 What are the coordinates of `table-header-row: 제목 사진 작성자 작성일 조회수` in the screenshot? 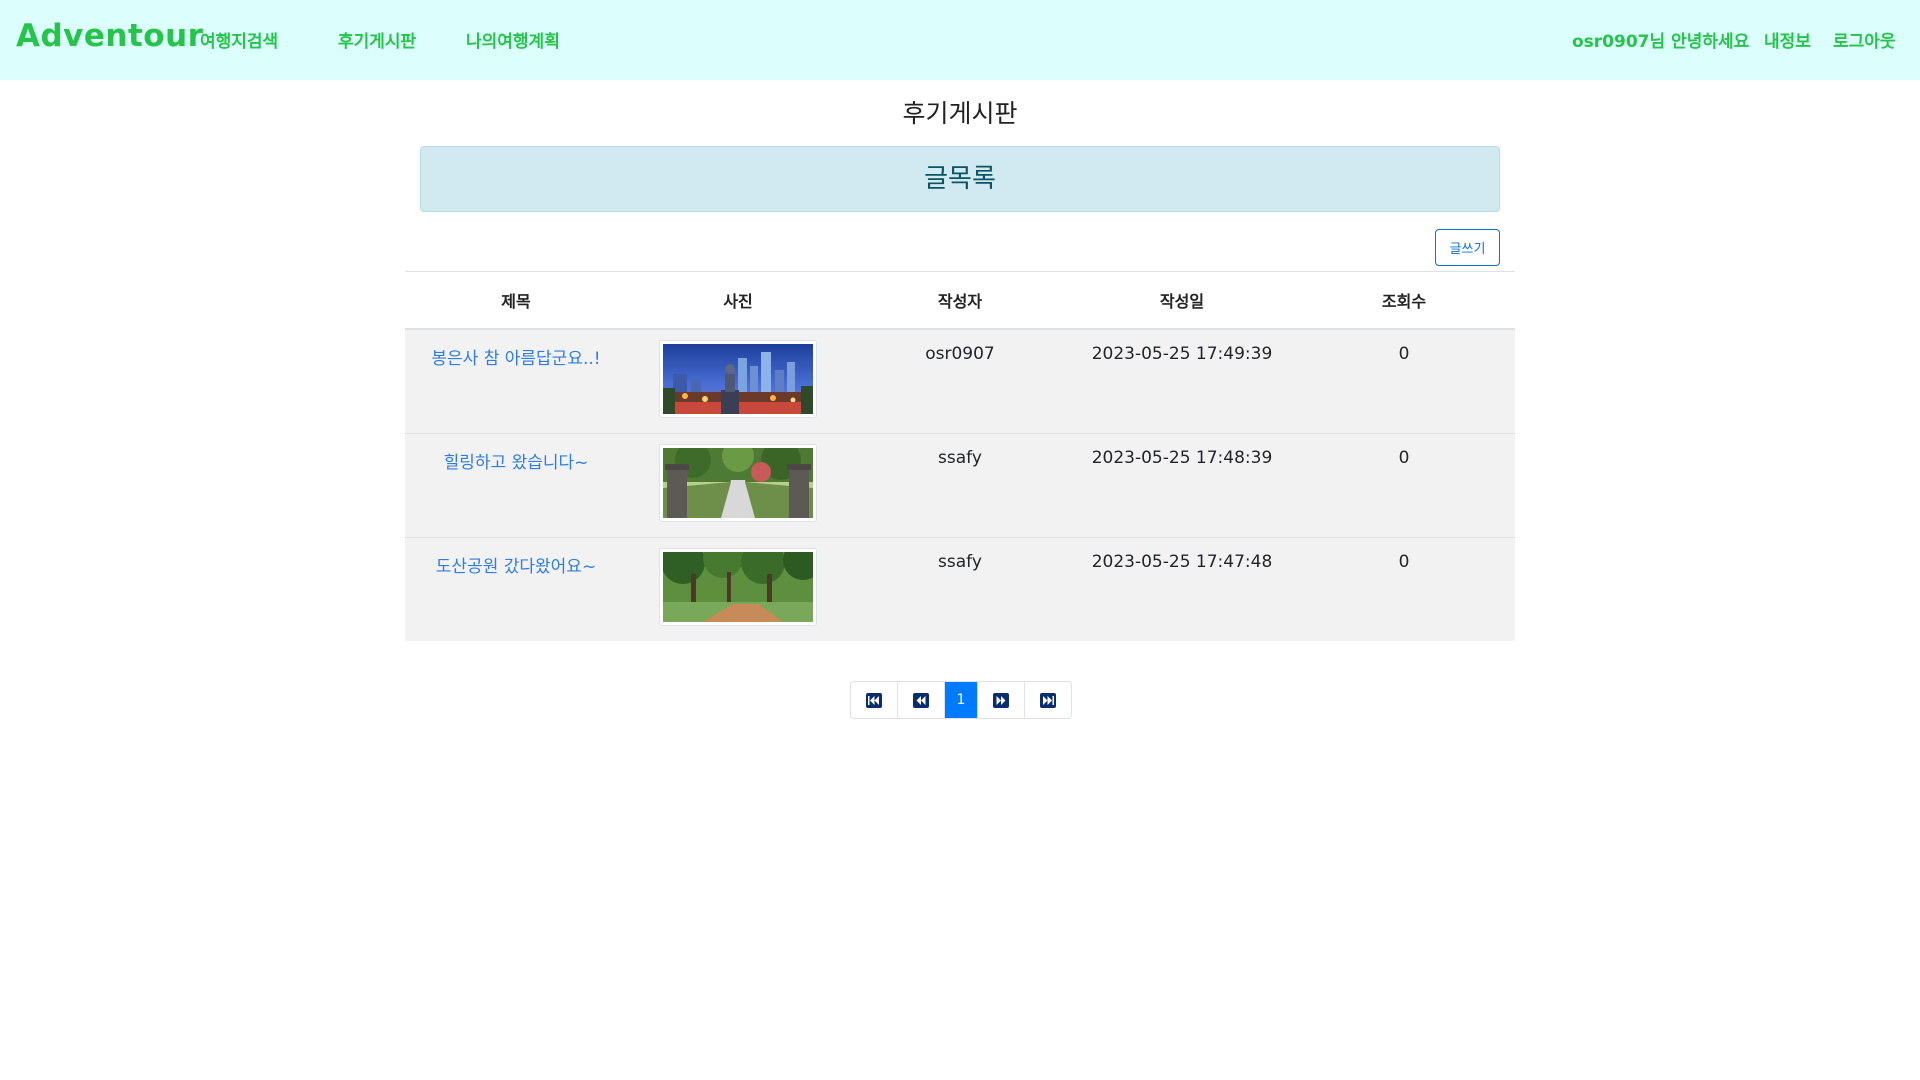 It's located at (960, 300).